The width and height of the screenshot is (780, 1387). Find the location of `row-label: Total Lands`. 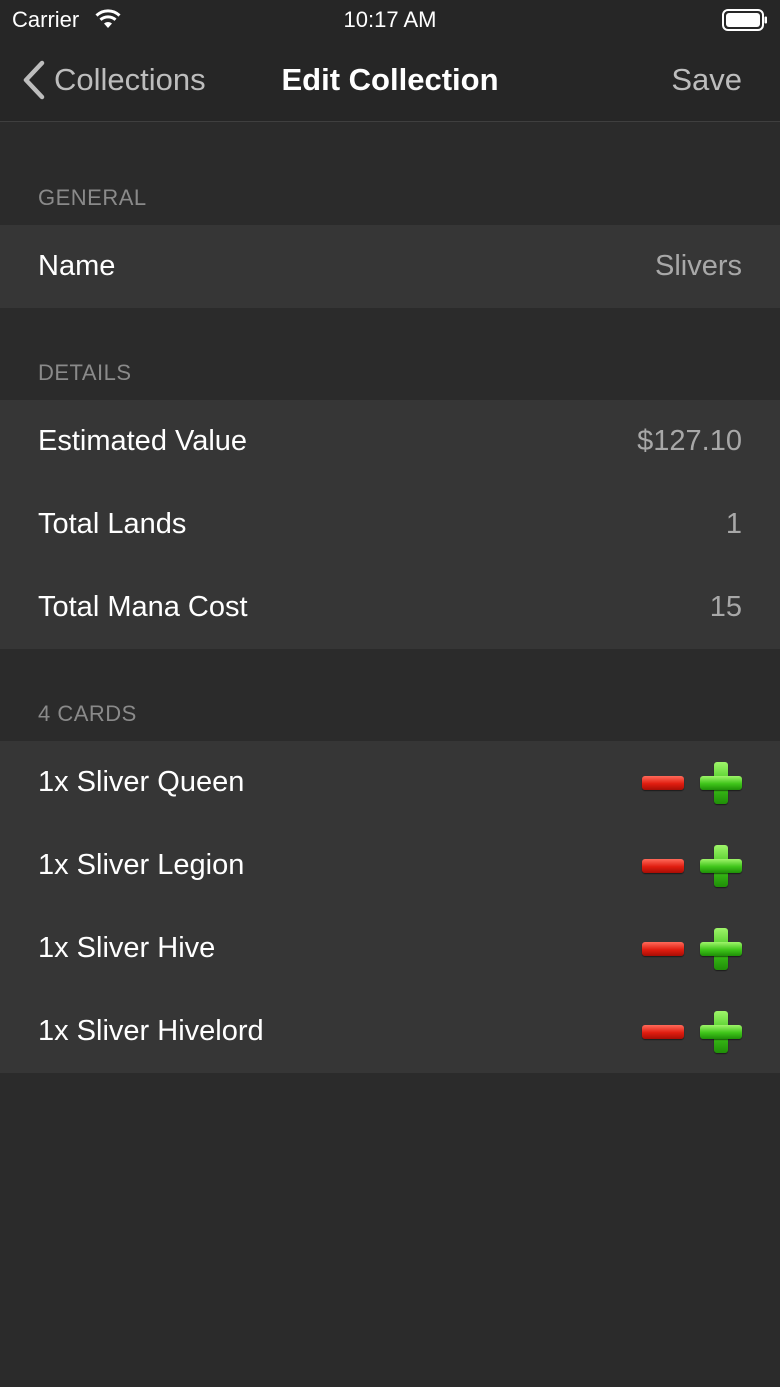

row-label: Total Lands is located at coordinates (112, 524).